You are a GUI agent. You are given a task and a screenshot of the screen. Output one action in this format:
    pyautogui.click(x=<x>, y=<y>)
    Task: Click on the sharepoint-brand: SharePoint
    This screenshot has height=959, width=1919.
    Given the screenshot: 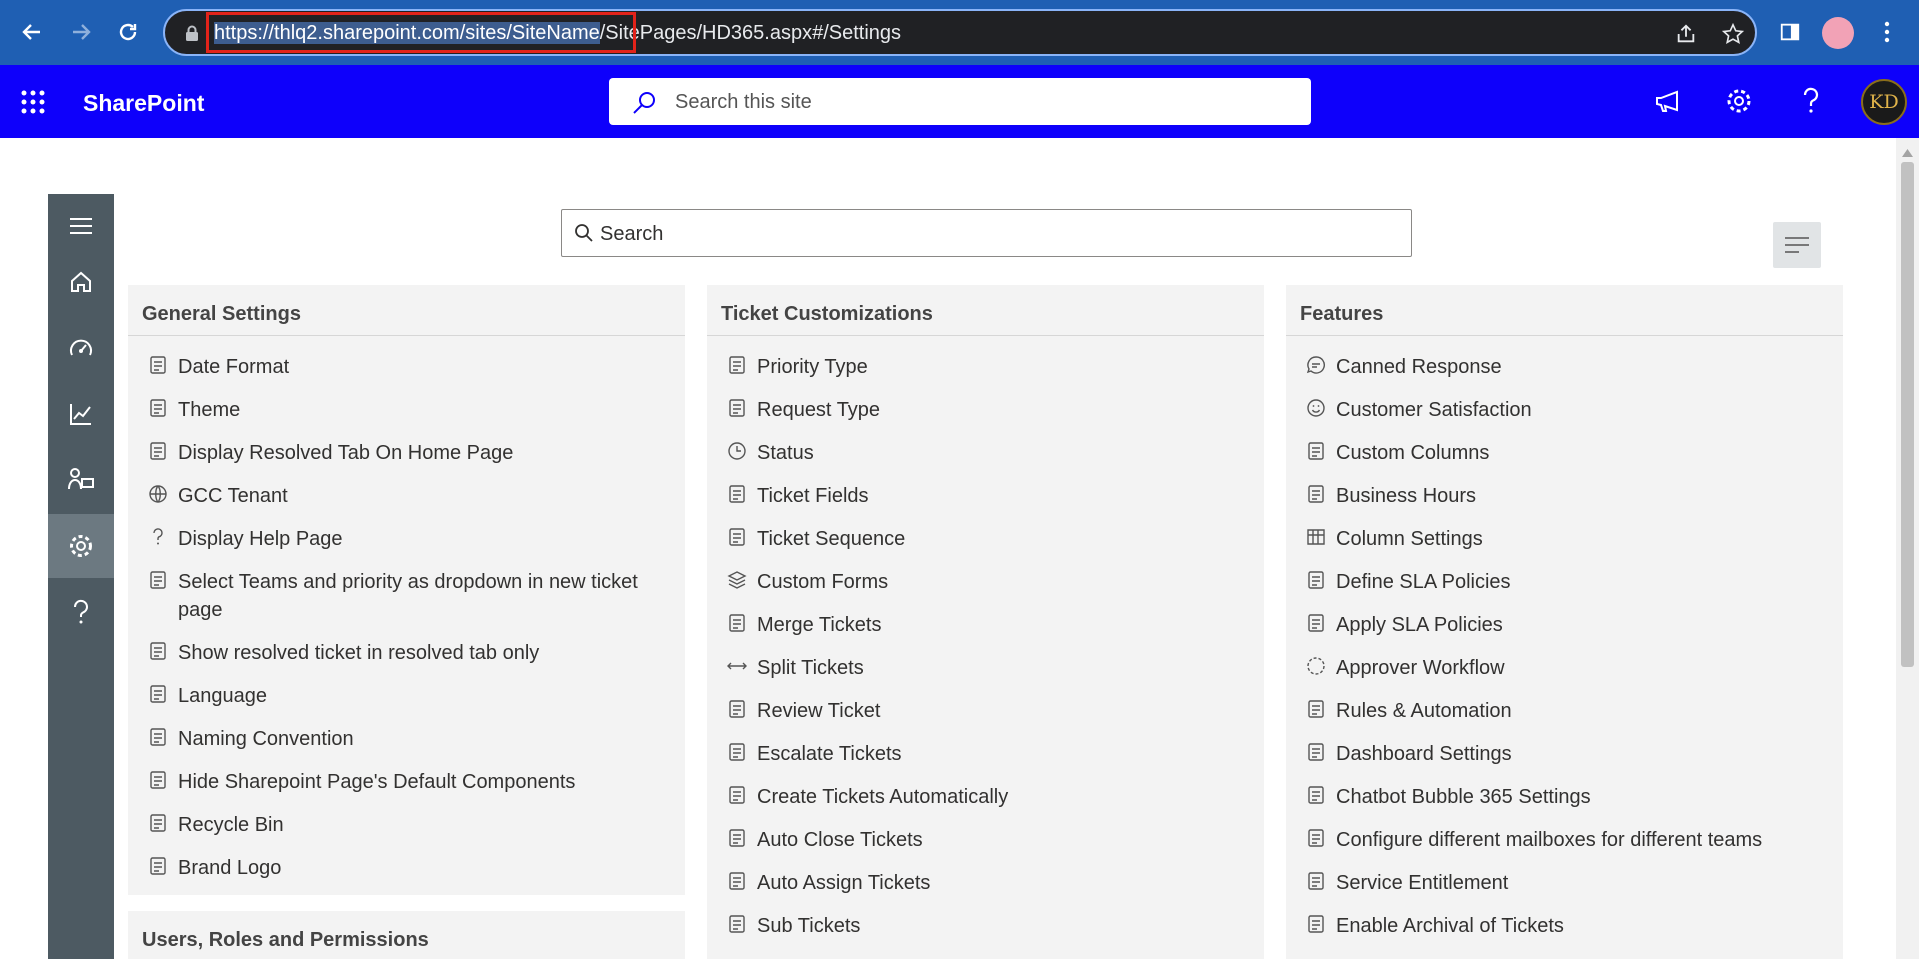 What is the action you would take?
    pyautogui.click(x=143, y=103)
    